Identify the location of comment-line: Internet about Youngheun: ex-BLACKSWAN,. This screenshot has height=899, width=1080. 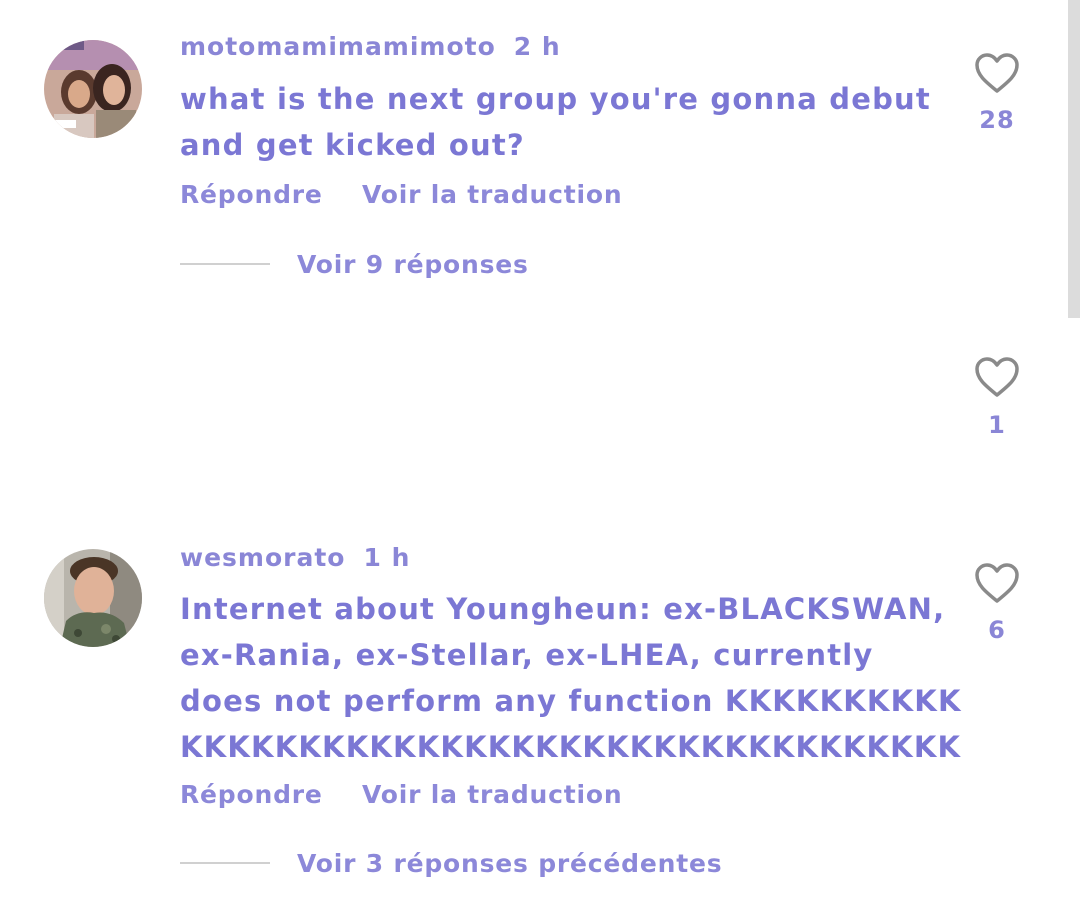
(563, 609).